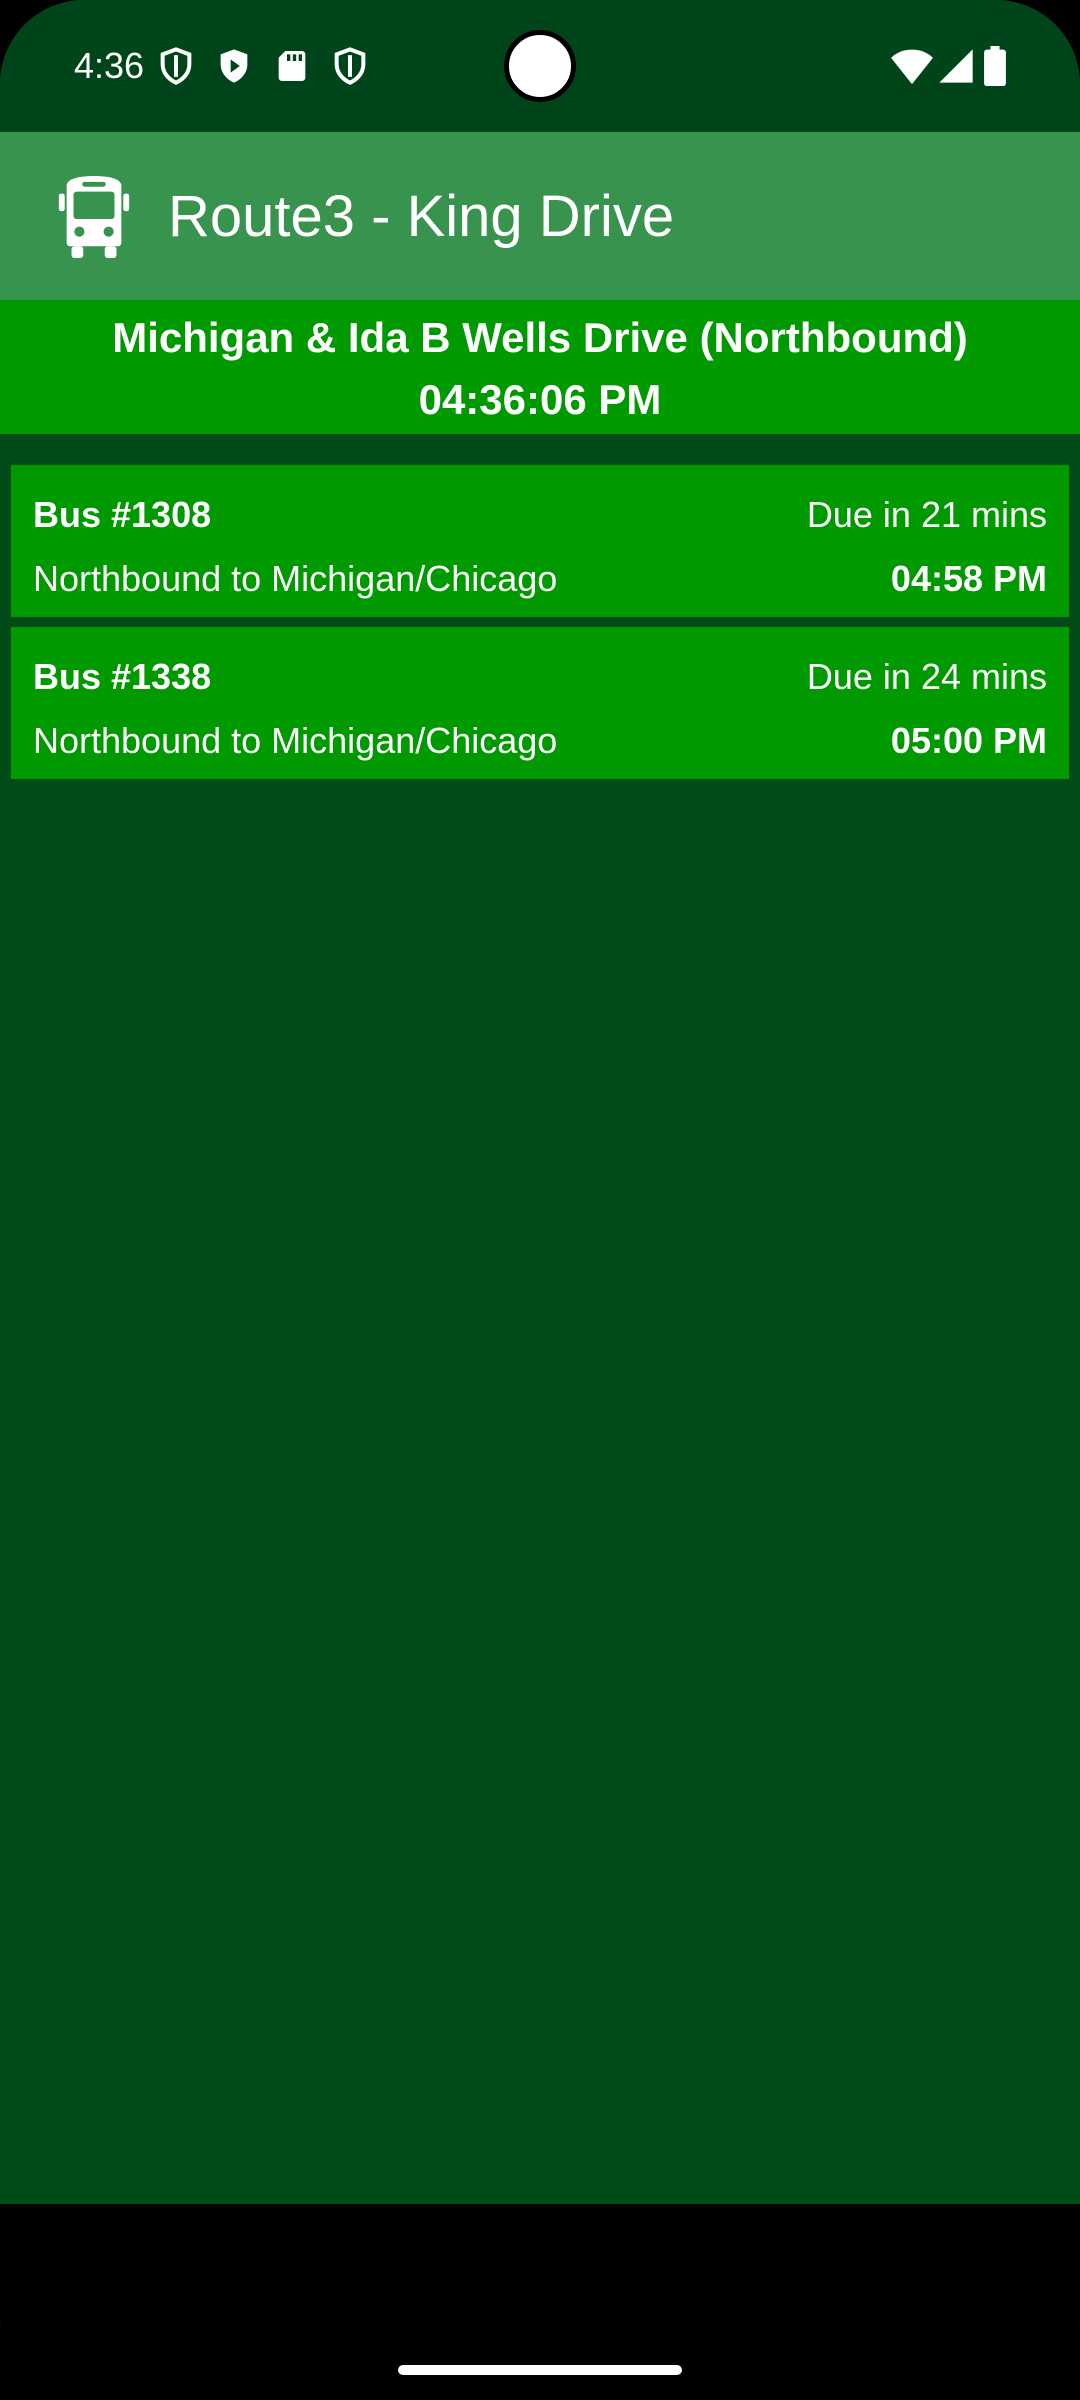  I want to click on status-bar: 4:36, so click(540, 66).